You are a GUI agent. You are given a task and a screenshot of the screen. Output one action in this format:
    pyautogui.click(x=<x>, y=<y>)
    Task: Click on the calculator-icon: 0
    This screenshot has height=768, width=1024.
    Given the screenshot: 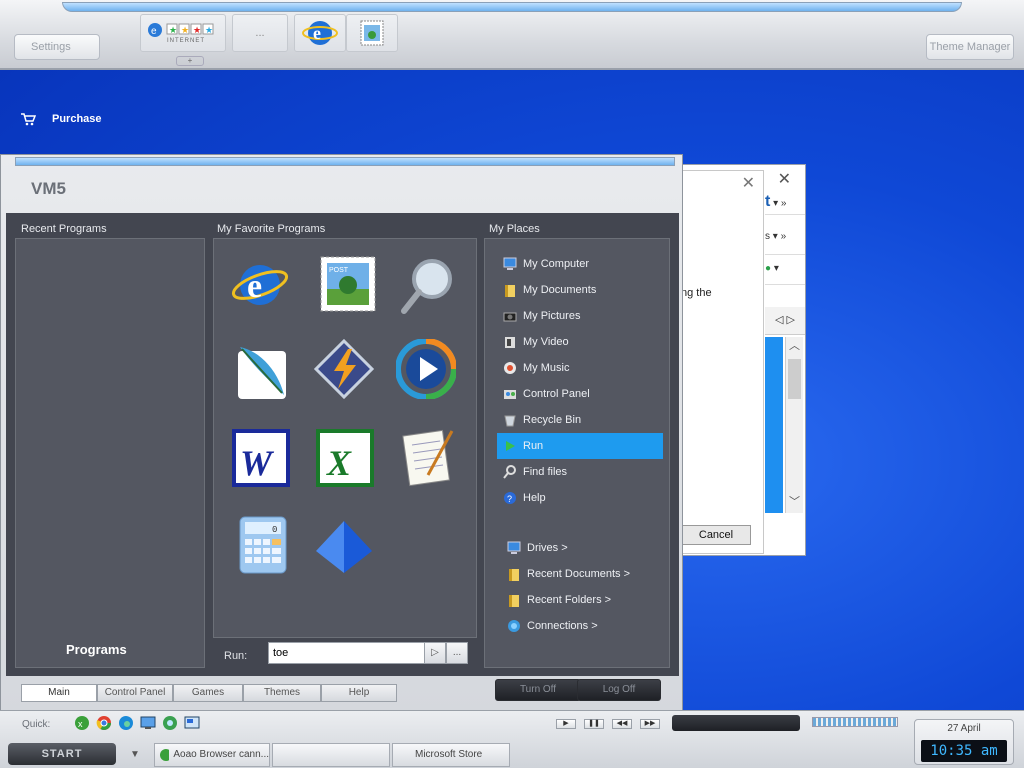 What is the action you would take?
    pyautogui.click(x=264, y=545)
    